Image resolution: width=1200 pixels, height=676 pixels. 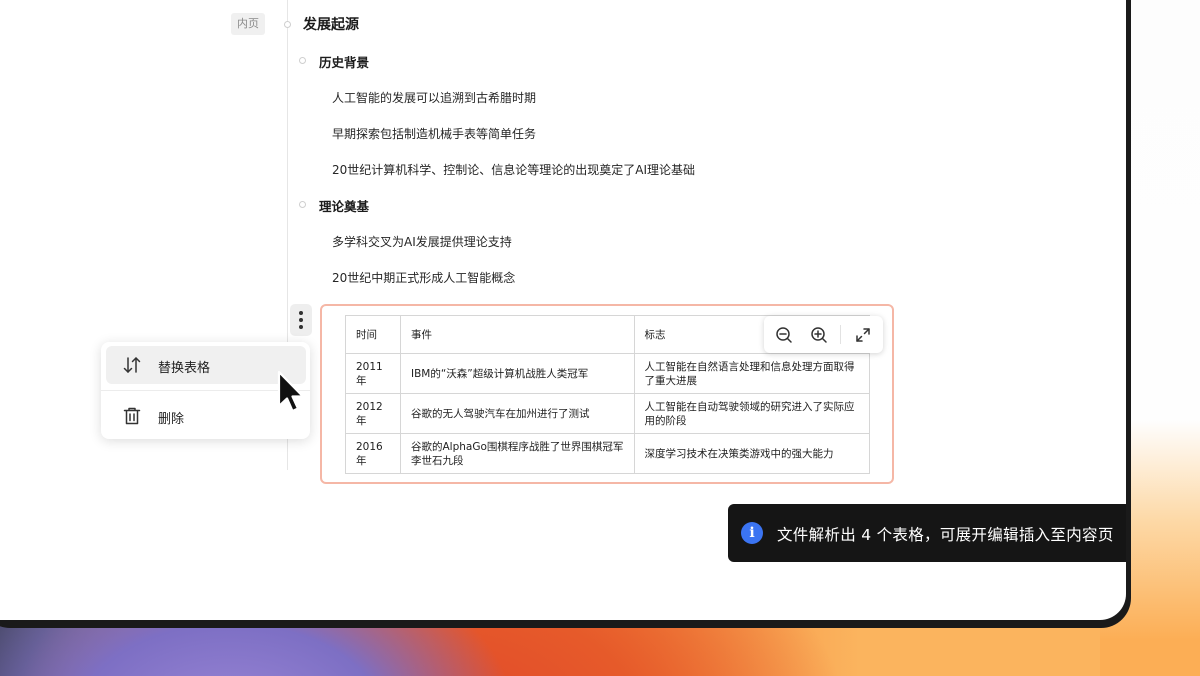 What do you see at coordinates (423, 277) in the screenshot?
I see `outline-item: 20世纪中期正式形成人工智能概念` at bounding box center [423, 277].